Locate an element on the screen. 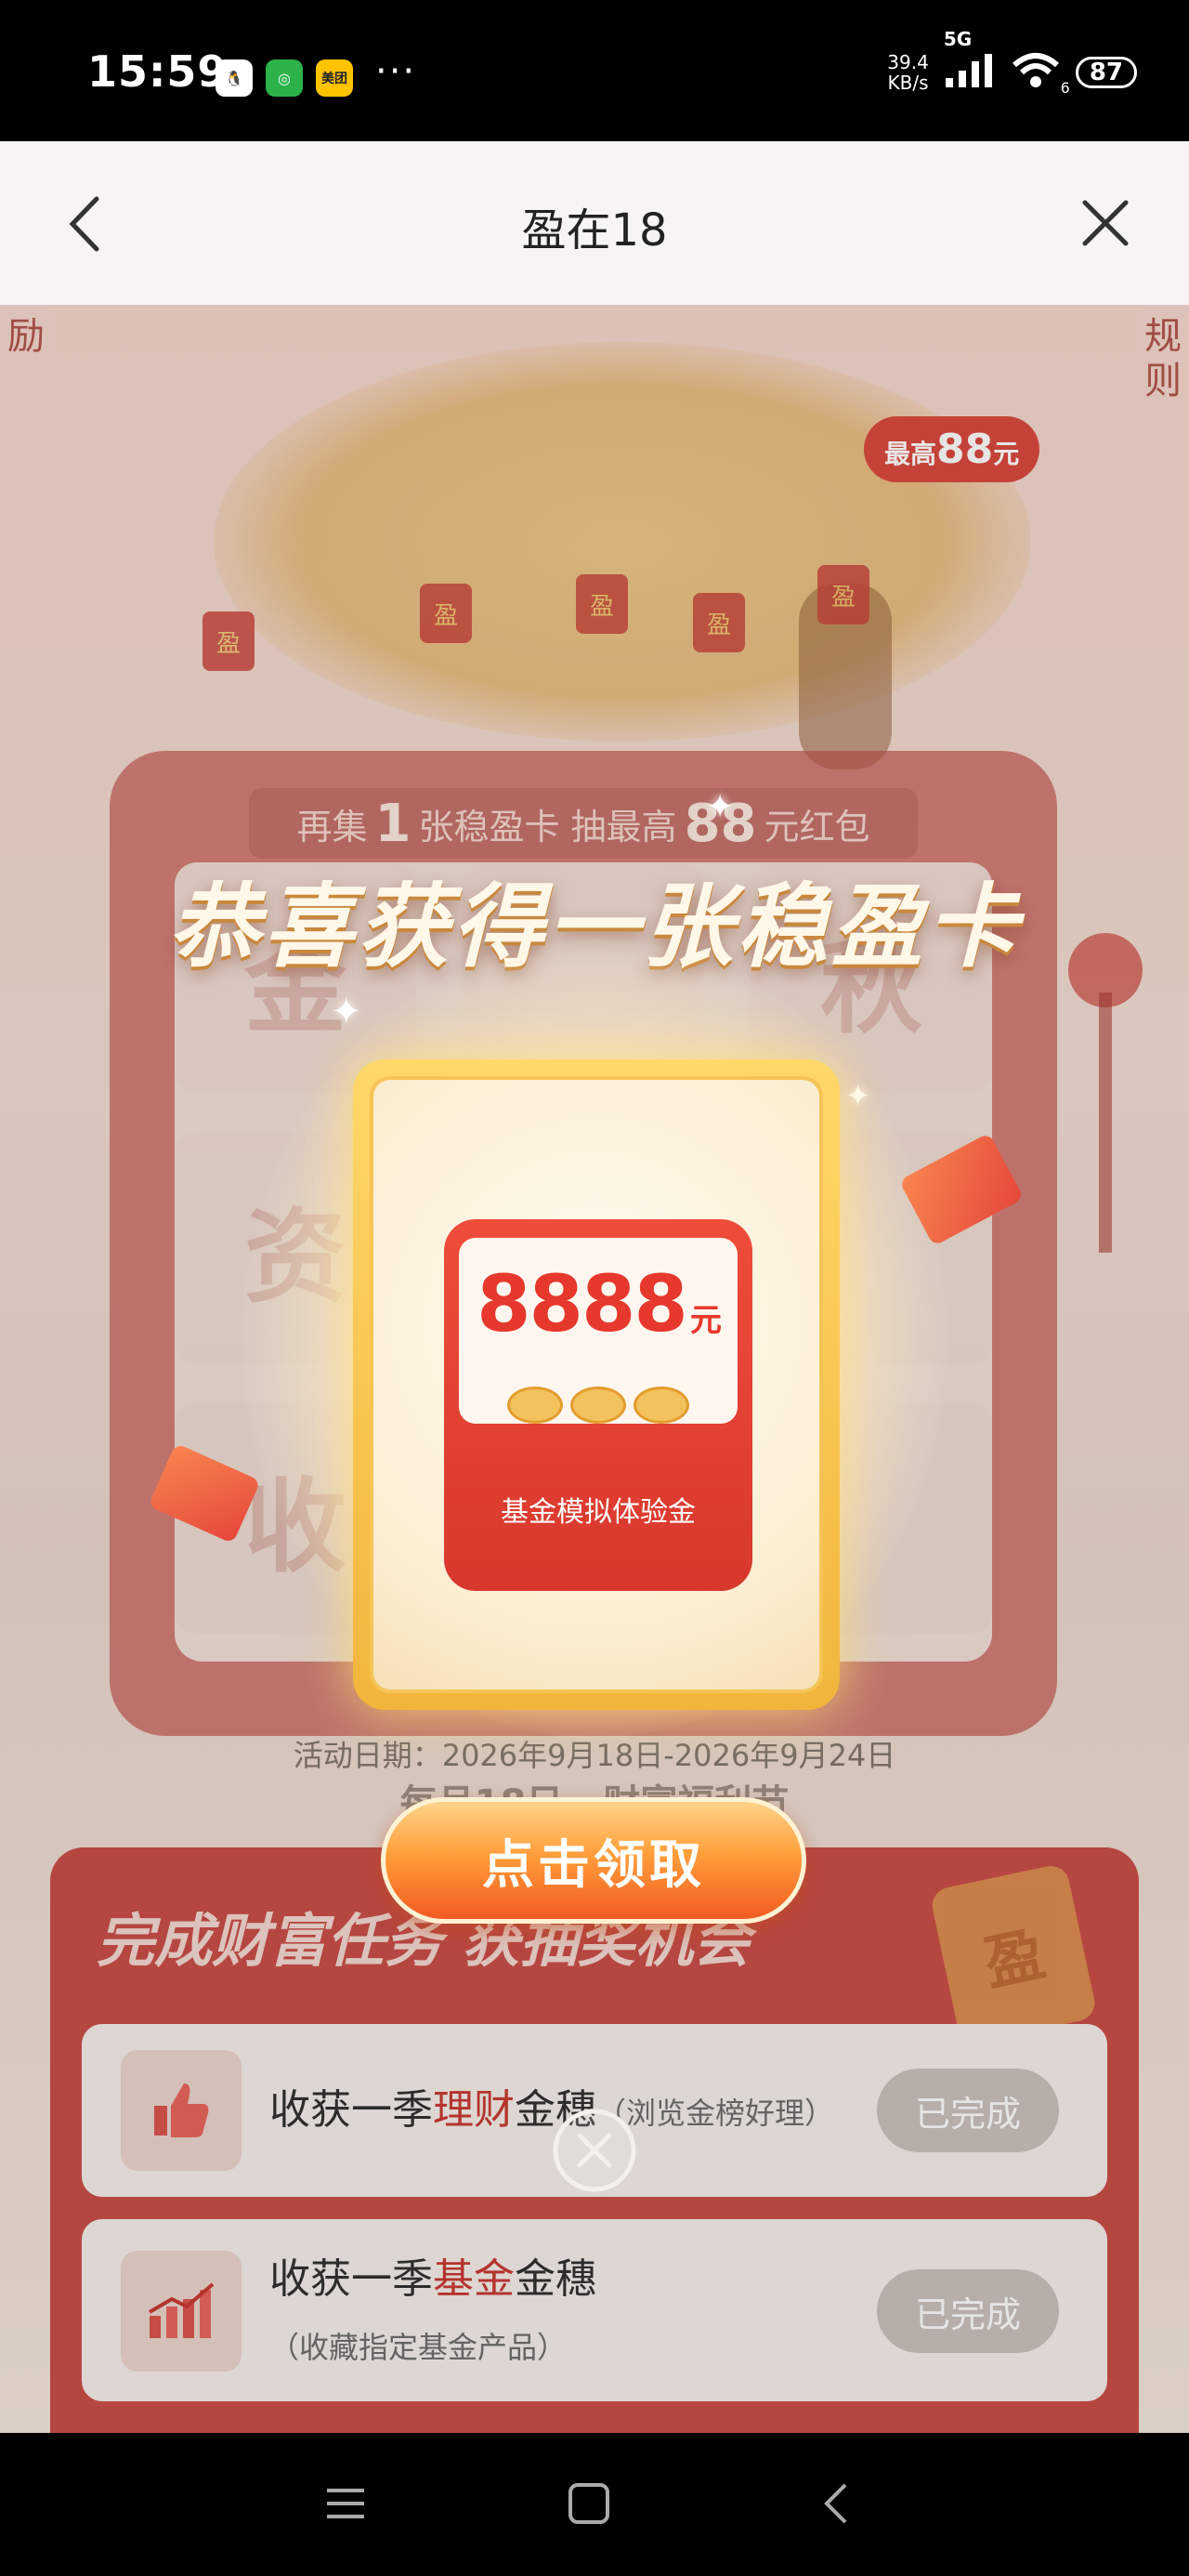 This screenshot has width=1189, height=2576. close-circle-icon is located at coordinates (594, 2150).